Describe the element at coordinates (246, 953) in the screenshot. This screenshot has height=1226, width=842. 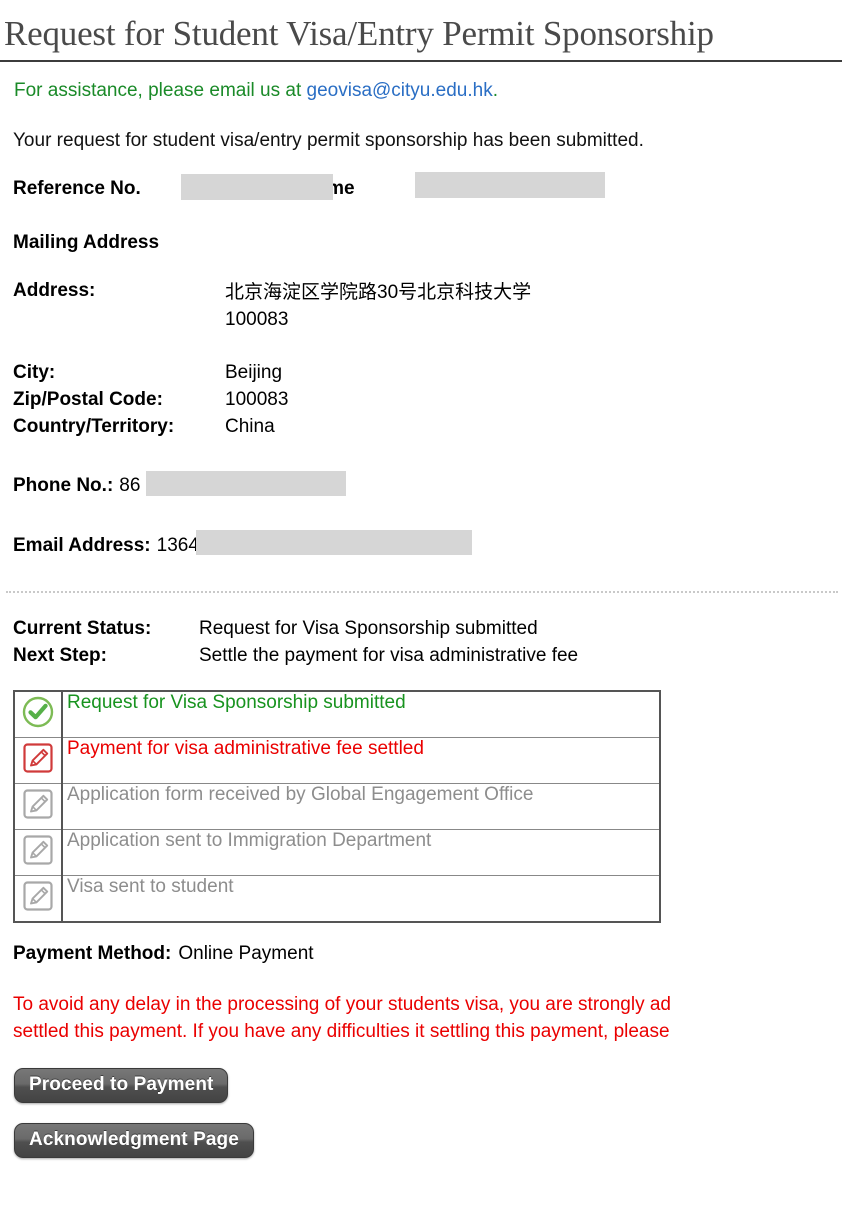
I see `payment-method-value: Online Payment` at that location.